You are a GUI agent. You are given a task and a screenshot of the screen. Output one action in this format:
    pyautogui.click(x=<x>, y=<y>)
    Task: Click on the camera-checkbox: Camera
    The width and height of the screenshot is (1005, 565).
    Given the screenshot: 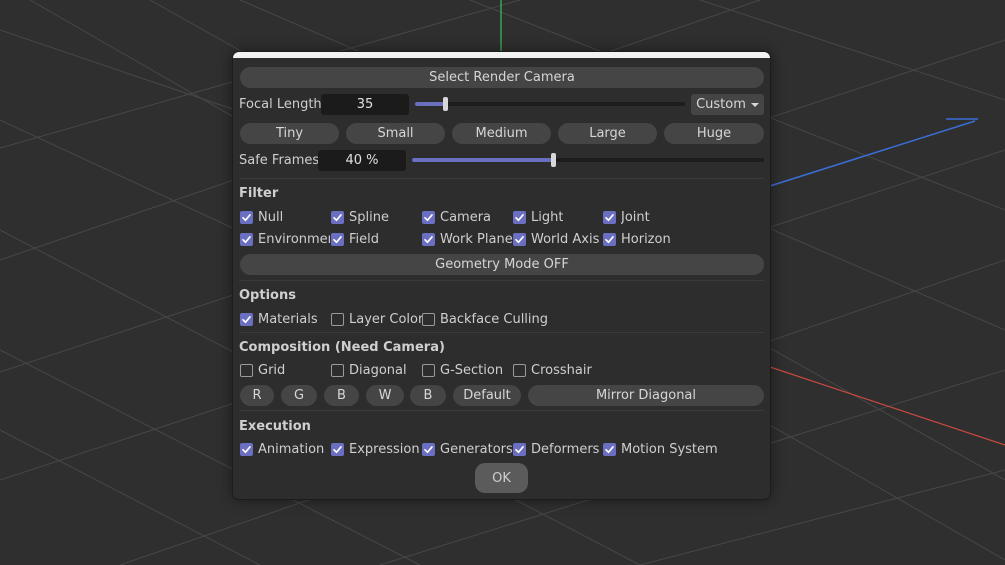 What is the action you would take?
    pyautogui.click(x=456, y=217)
    